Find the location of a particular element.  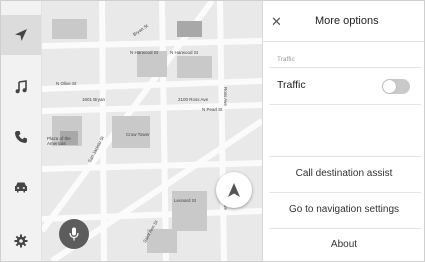

traffic-row: Traffic is located at coordinates (343, 87).